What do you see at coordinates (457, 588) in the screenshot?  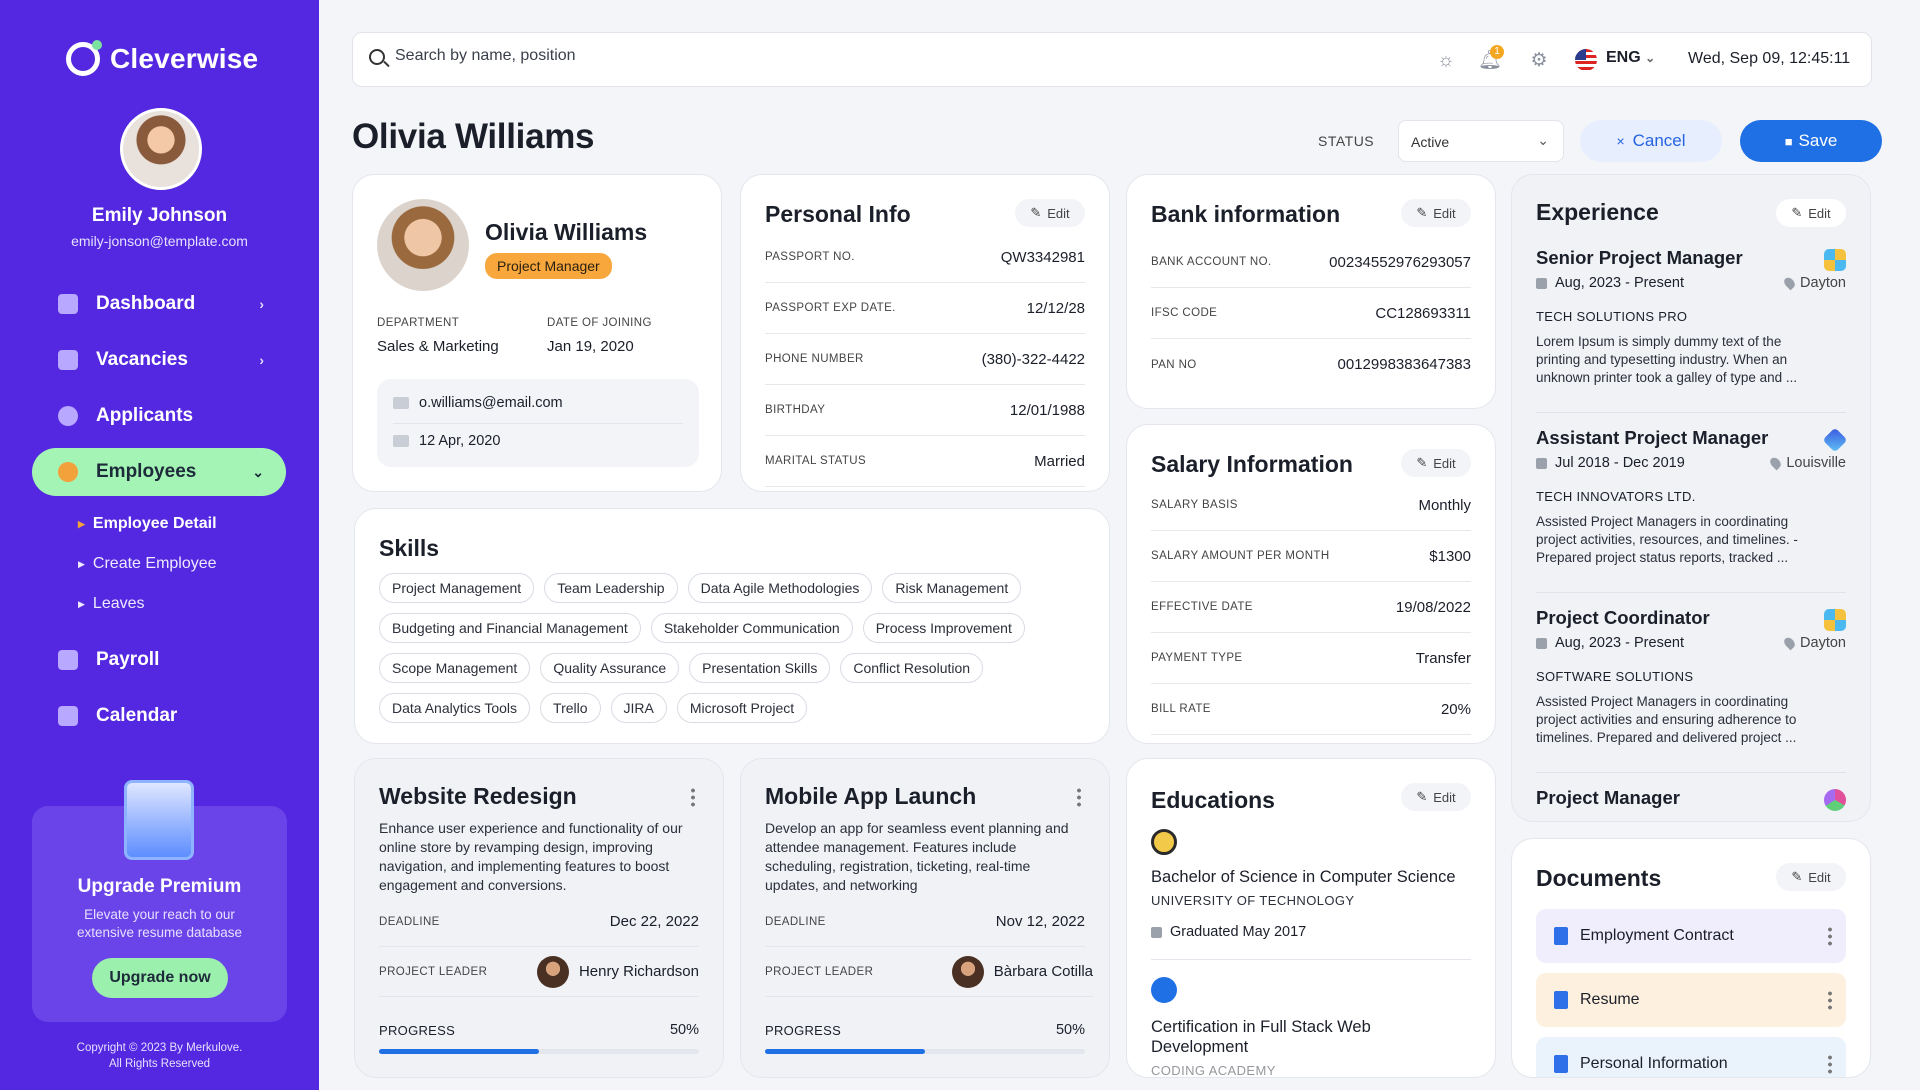 I see `skill-chip: Project Management` at bounding box center [457, 588].